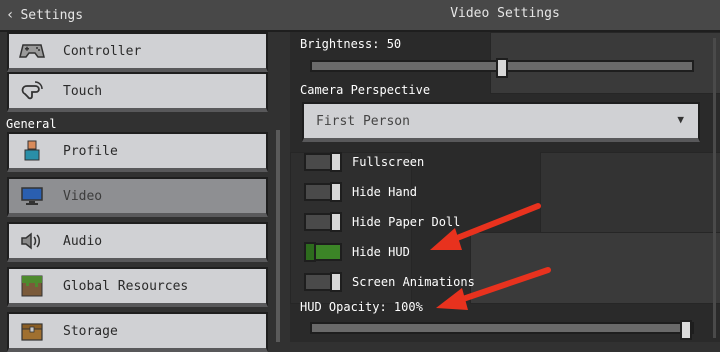 The width and height of the screenshot is (720, 352). What do you see at coordinates (360, 16) in the screenshot?
I see `title-bar: ‹ Settings Video Settings` at bounding box center [360, 16].